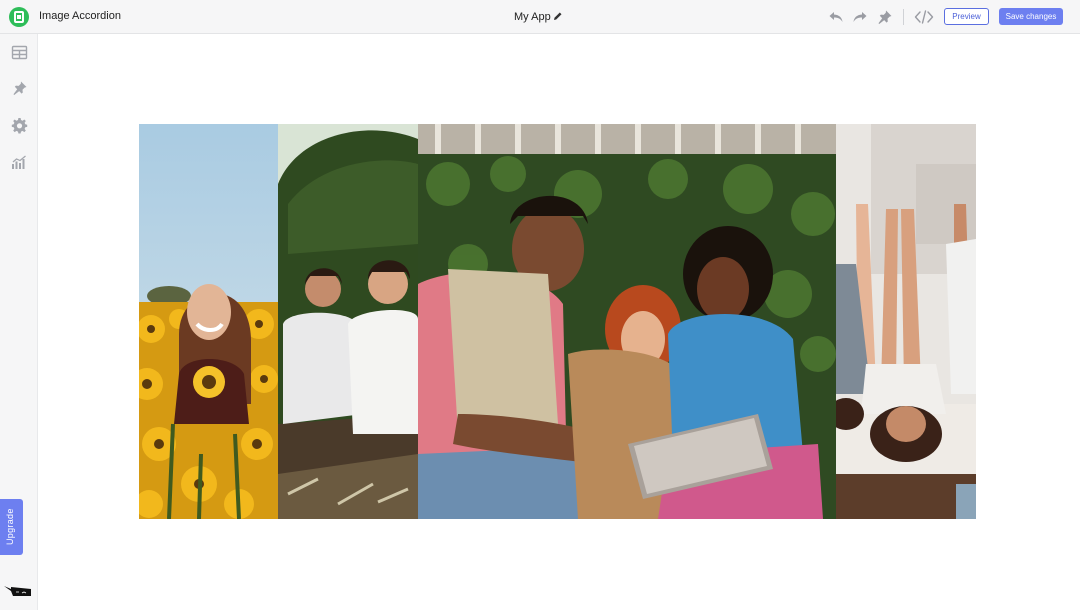  Describe the element at coordinates (966, 16) in the screenshot. I see `preview-button: Preview` at that location.